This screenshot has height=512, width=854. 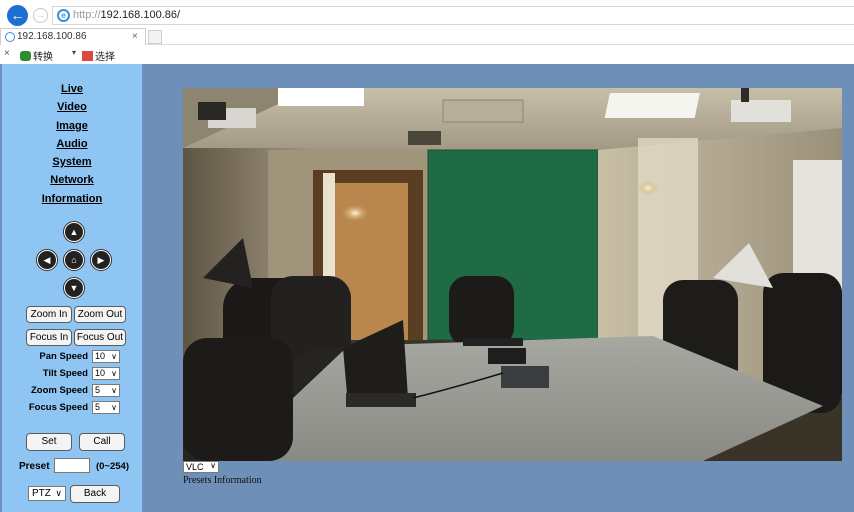 I want to click on convert-dropdown-icon: ▾, so click(x=74, y=52).